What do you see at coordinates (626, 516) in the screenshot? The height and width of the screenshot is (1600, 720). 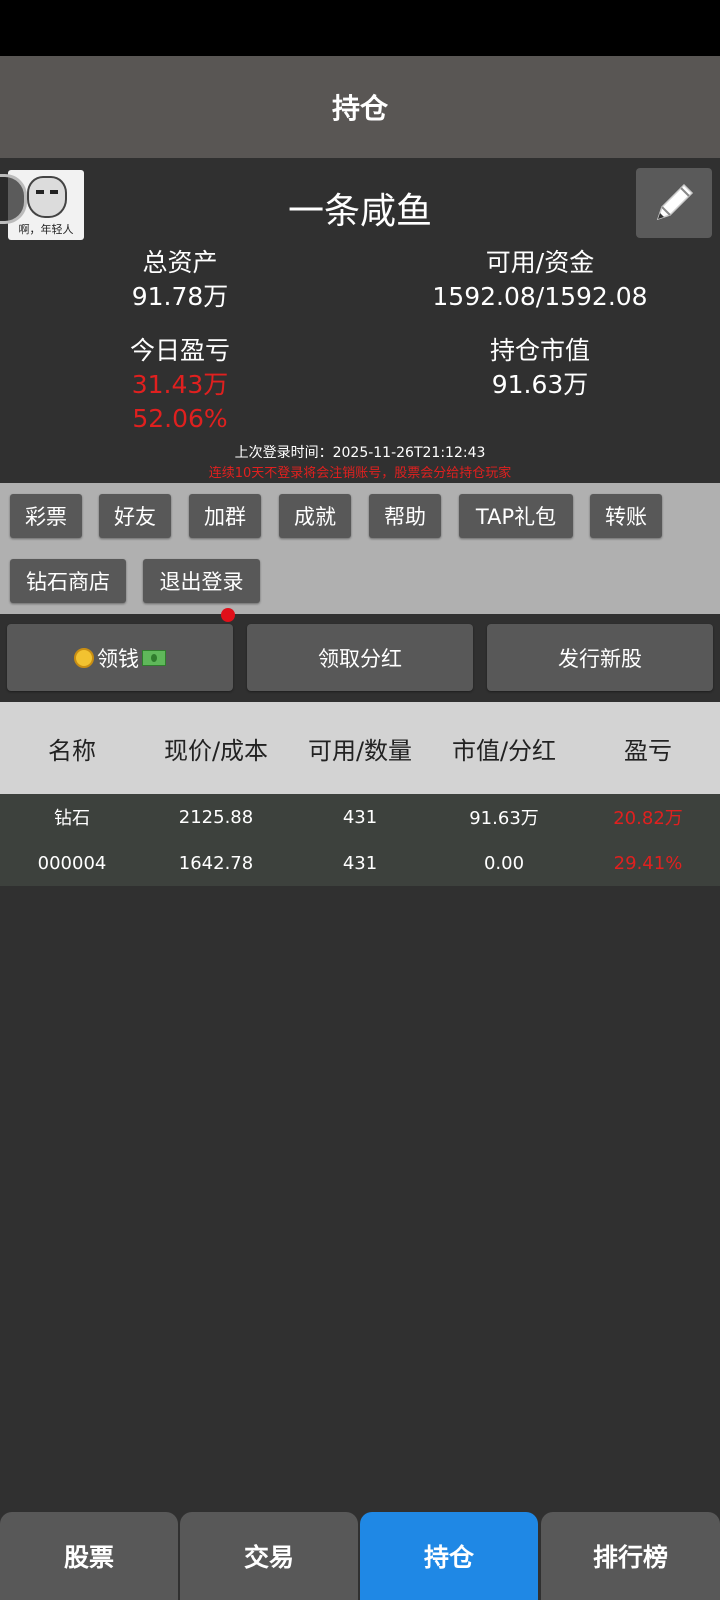 I see `transfer-button: 转账` at bounding box center [626, 516].